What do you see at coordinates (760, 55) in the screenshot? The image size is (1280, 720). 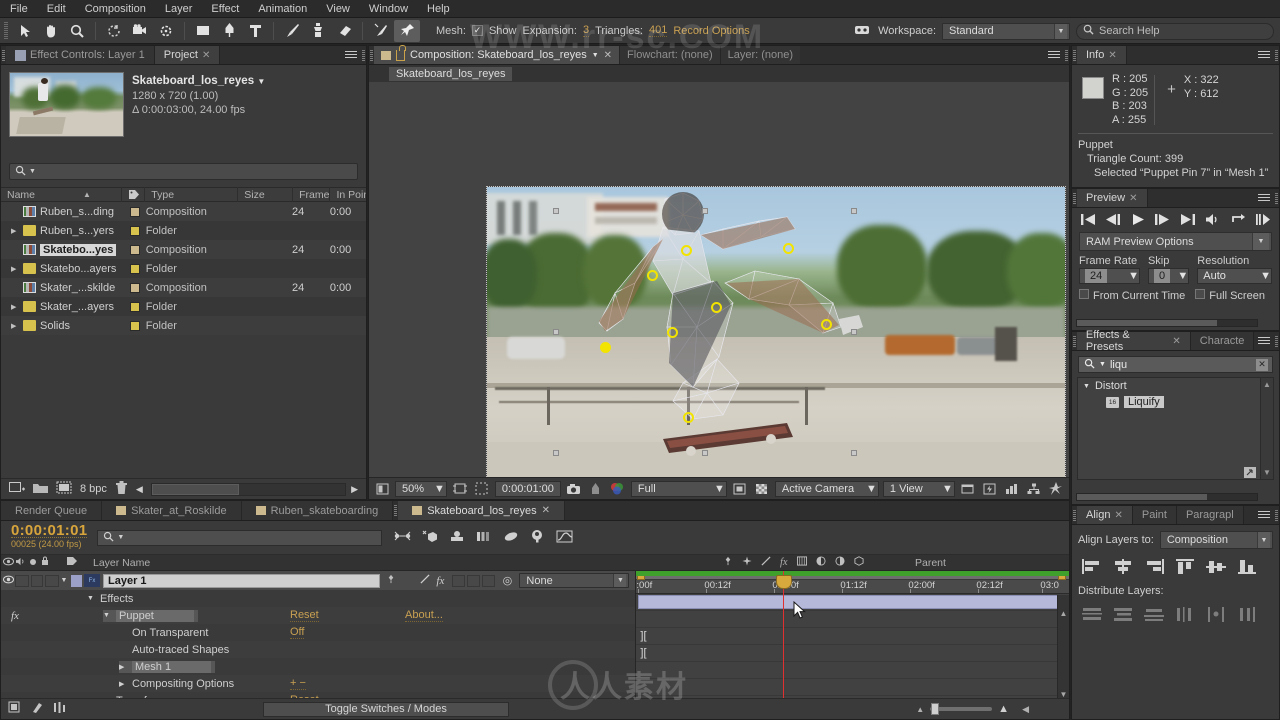 I see `tab-layer: Layer: (none)` at bounding box center [760, 55].